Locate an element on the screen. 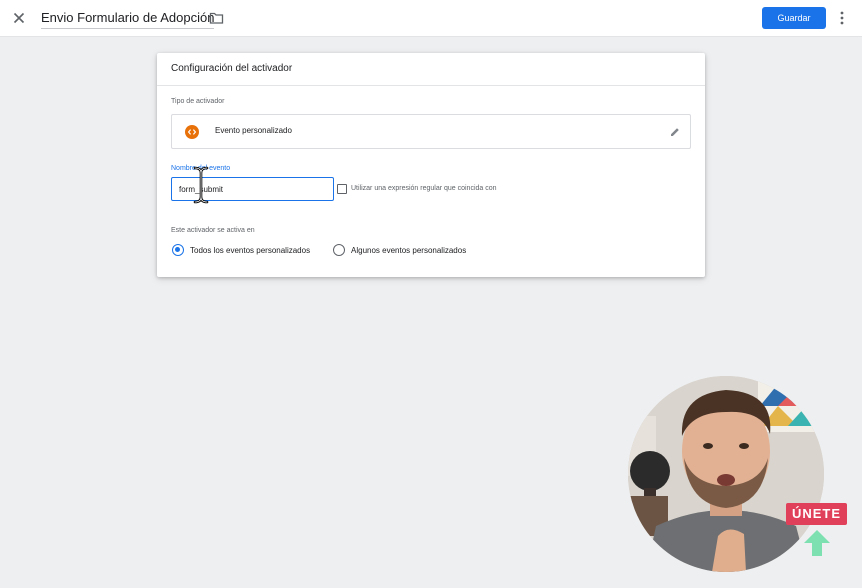 The image size is (862, 588). radio-some-custom-events is located at coordinates (339, 250).